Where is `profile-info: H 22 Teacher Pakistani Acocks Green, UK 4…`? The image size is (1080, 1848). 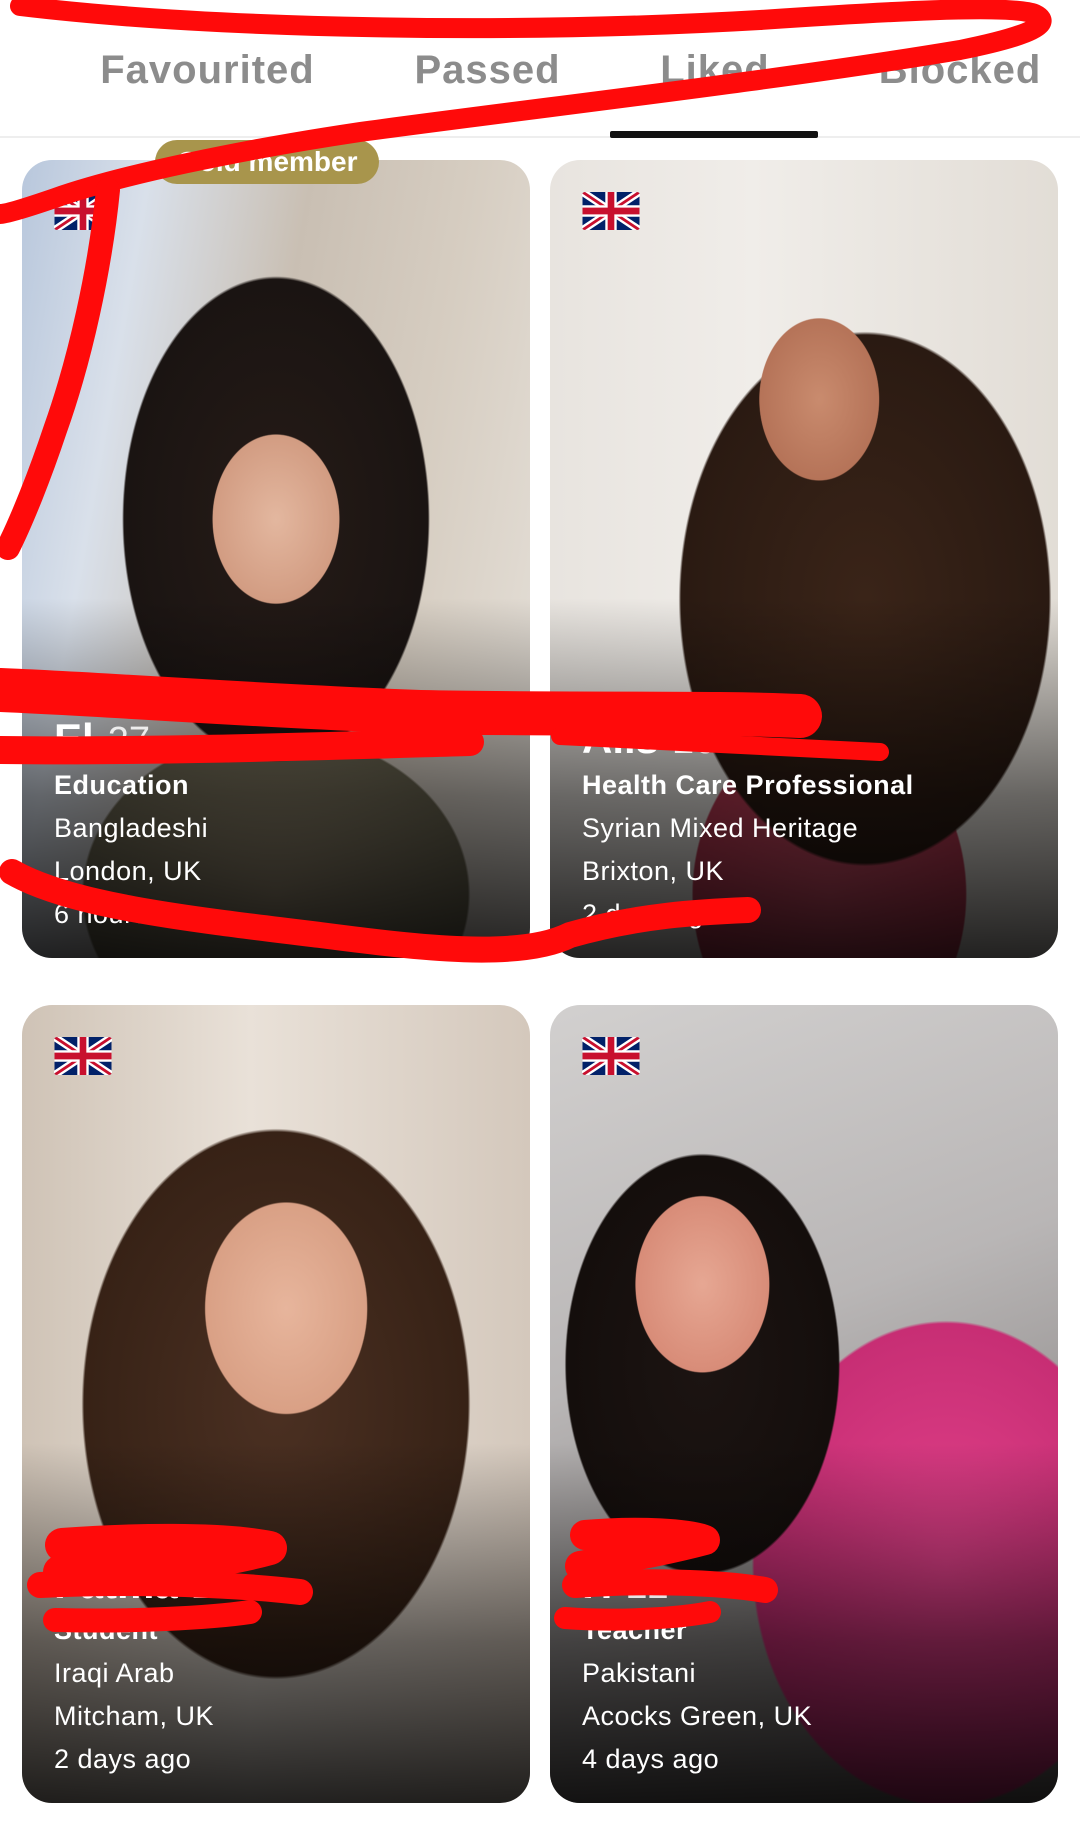
profile-info: H 22 Teacher Pakistani Acocks Green, UK 4… is located at coordinates (810, 1670).